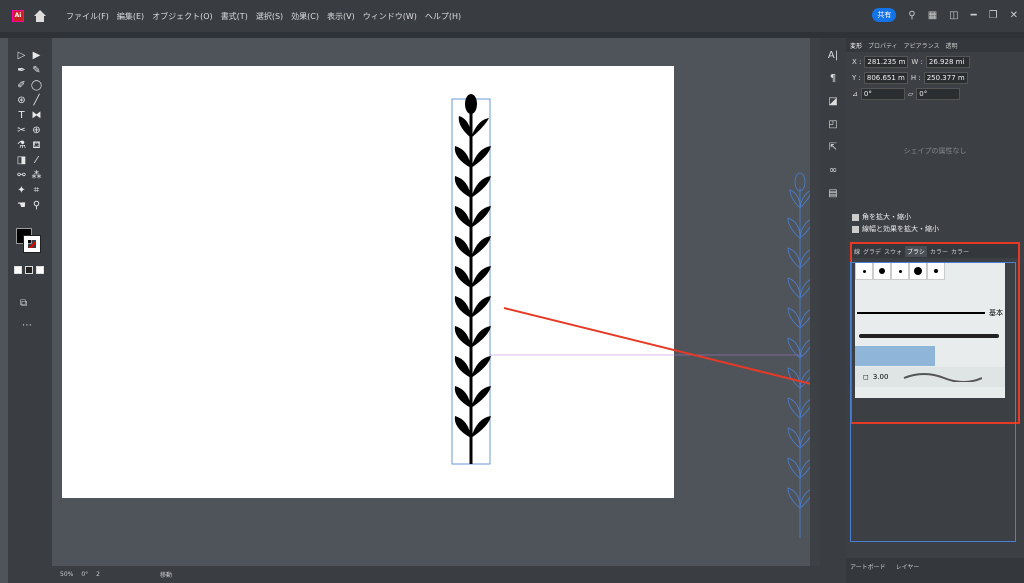 The width and height of the screenshot is (1024, 583). I want to click on gradient-mode-icon, so click(29, 270).